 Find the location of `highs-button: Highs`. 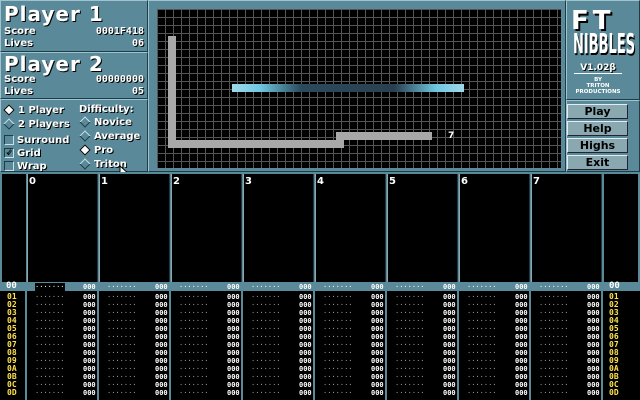

highs-button: Highs is located at coordinates (597, 145).